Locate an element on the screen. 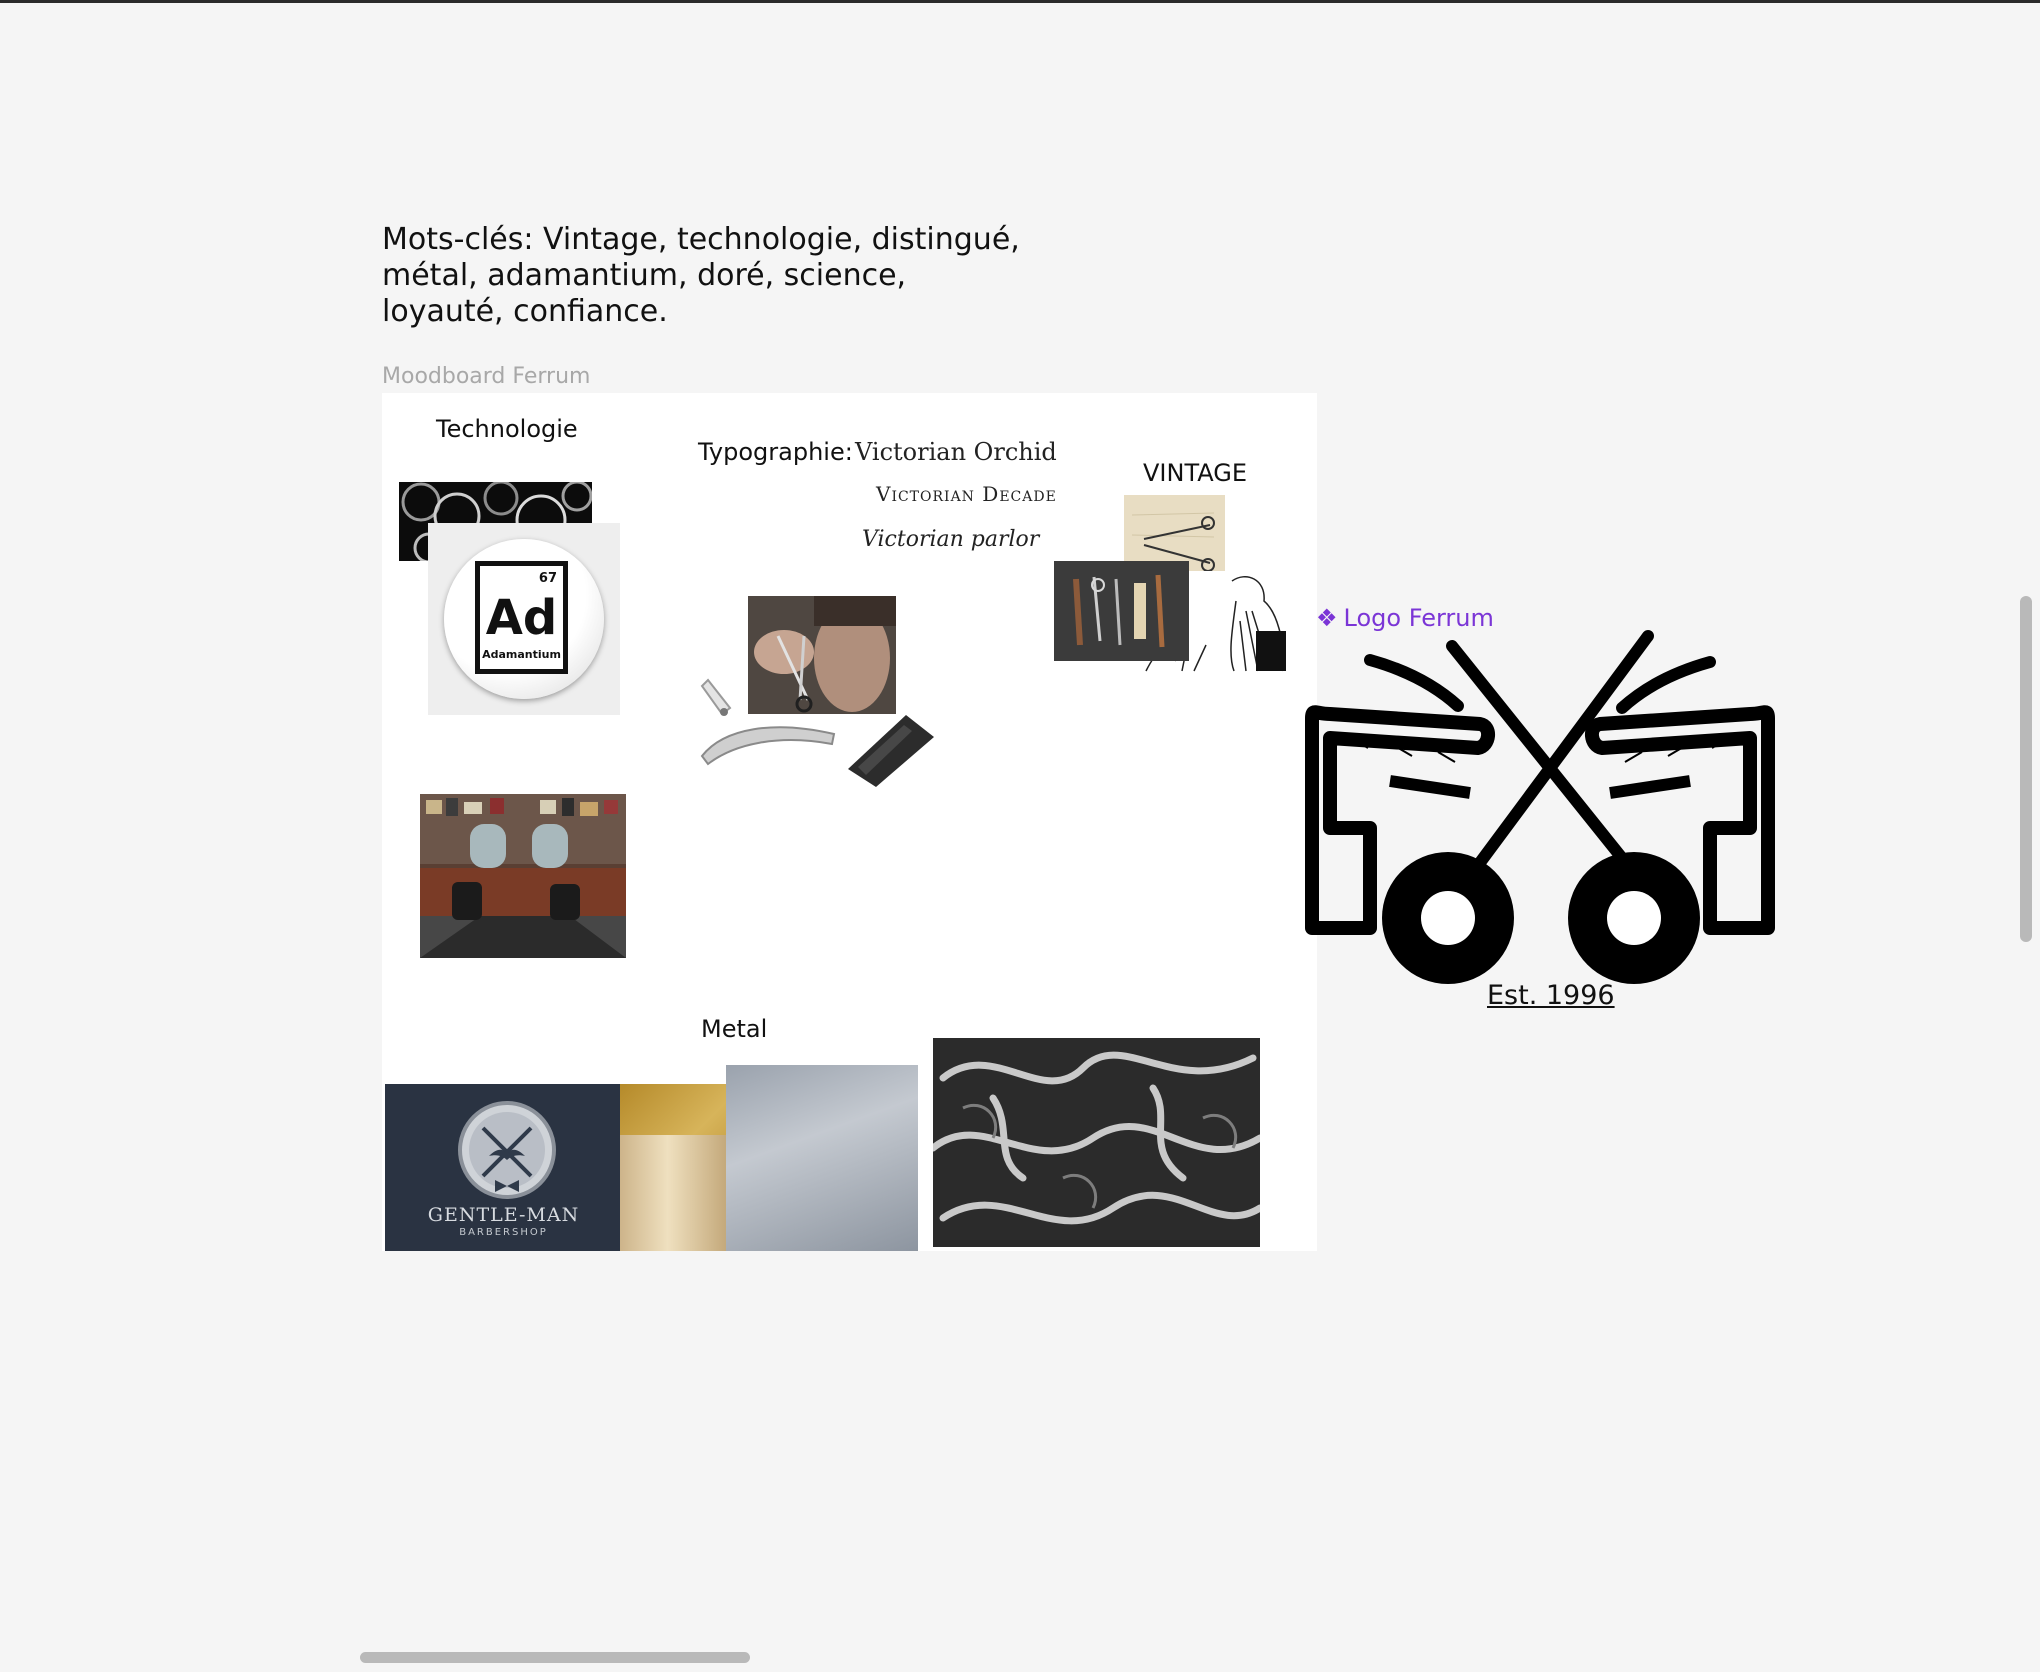 The height and width of the screenshot is (1672, 2040). element-symbol: Ad is located at coordinates (521, 618).